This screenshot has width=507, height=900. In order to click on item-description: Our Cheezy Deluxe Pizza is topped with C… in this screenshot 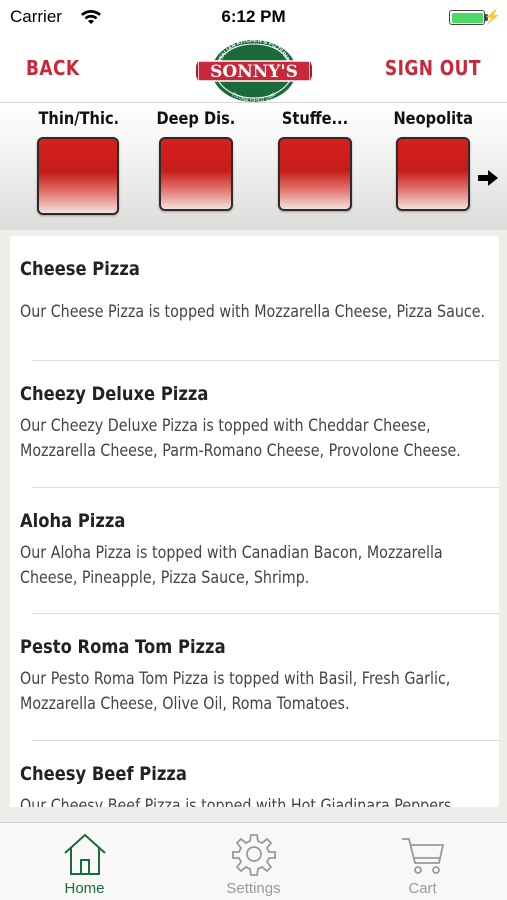, I will do `click(240, 438)`.